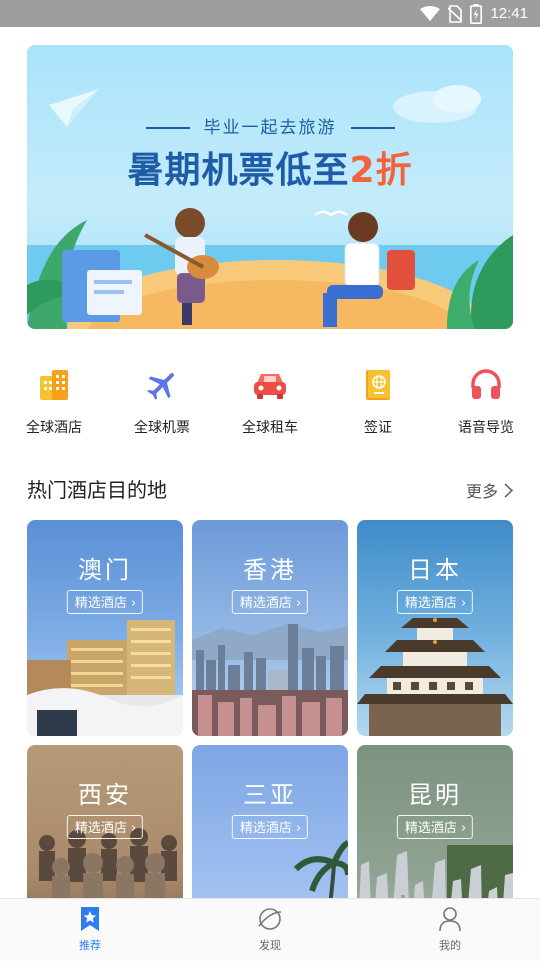  I want to click on wifi-icon, so click(430, 13).